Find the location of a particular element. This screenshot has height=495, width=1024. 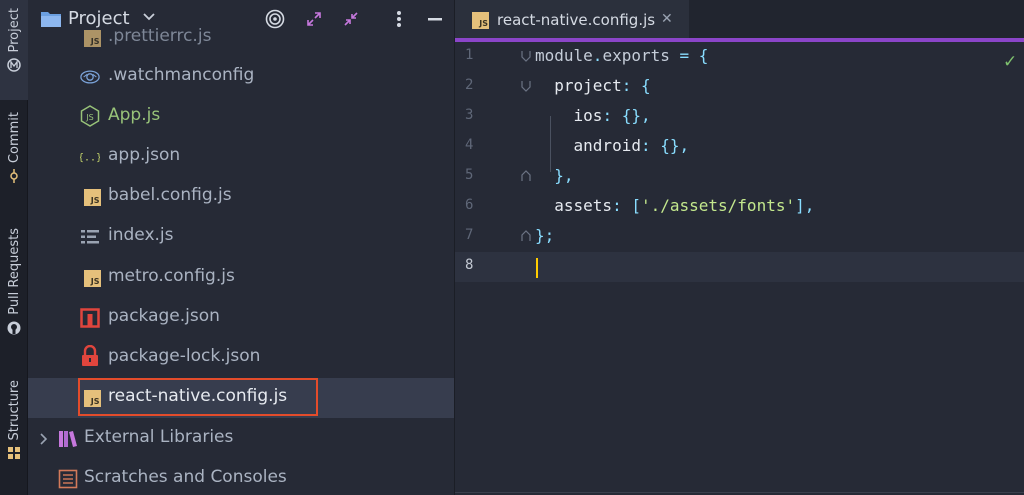

tree-item-react-native-config: JS react-native.config.js is located at coordinates (241, 398).